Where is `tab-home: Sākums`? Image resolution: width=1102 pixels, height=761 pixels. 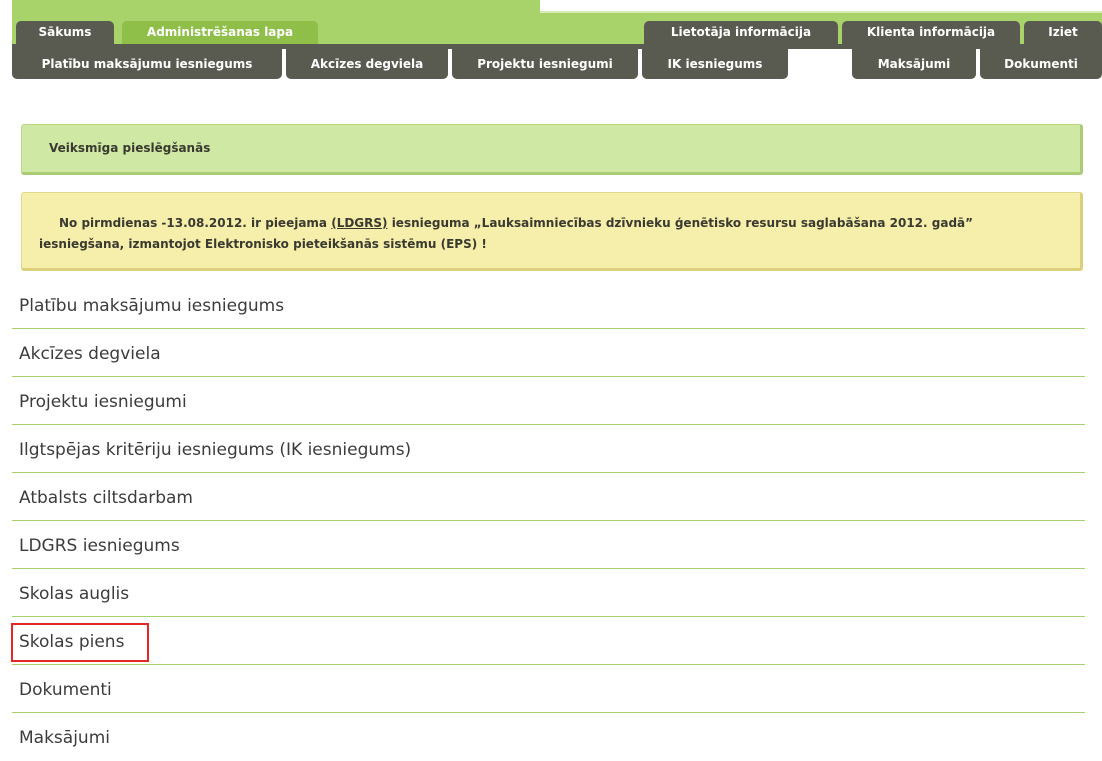 tab-home: Sākums is located at coordinates (65, 32).